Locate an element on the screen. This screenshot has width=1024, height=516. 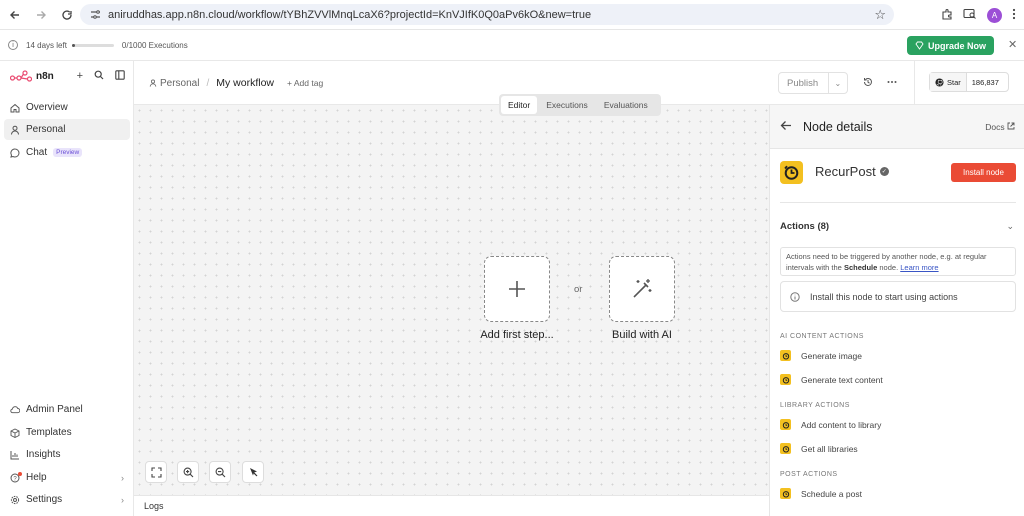
action-item: Get all libraries is located at coordinates (819, 448).